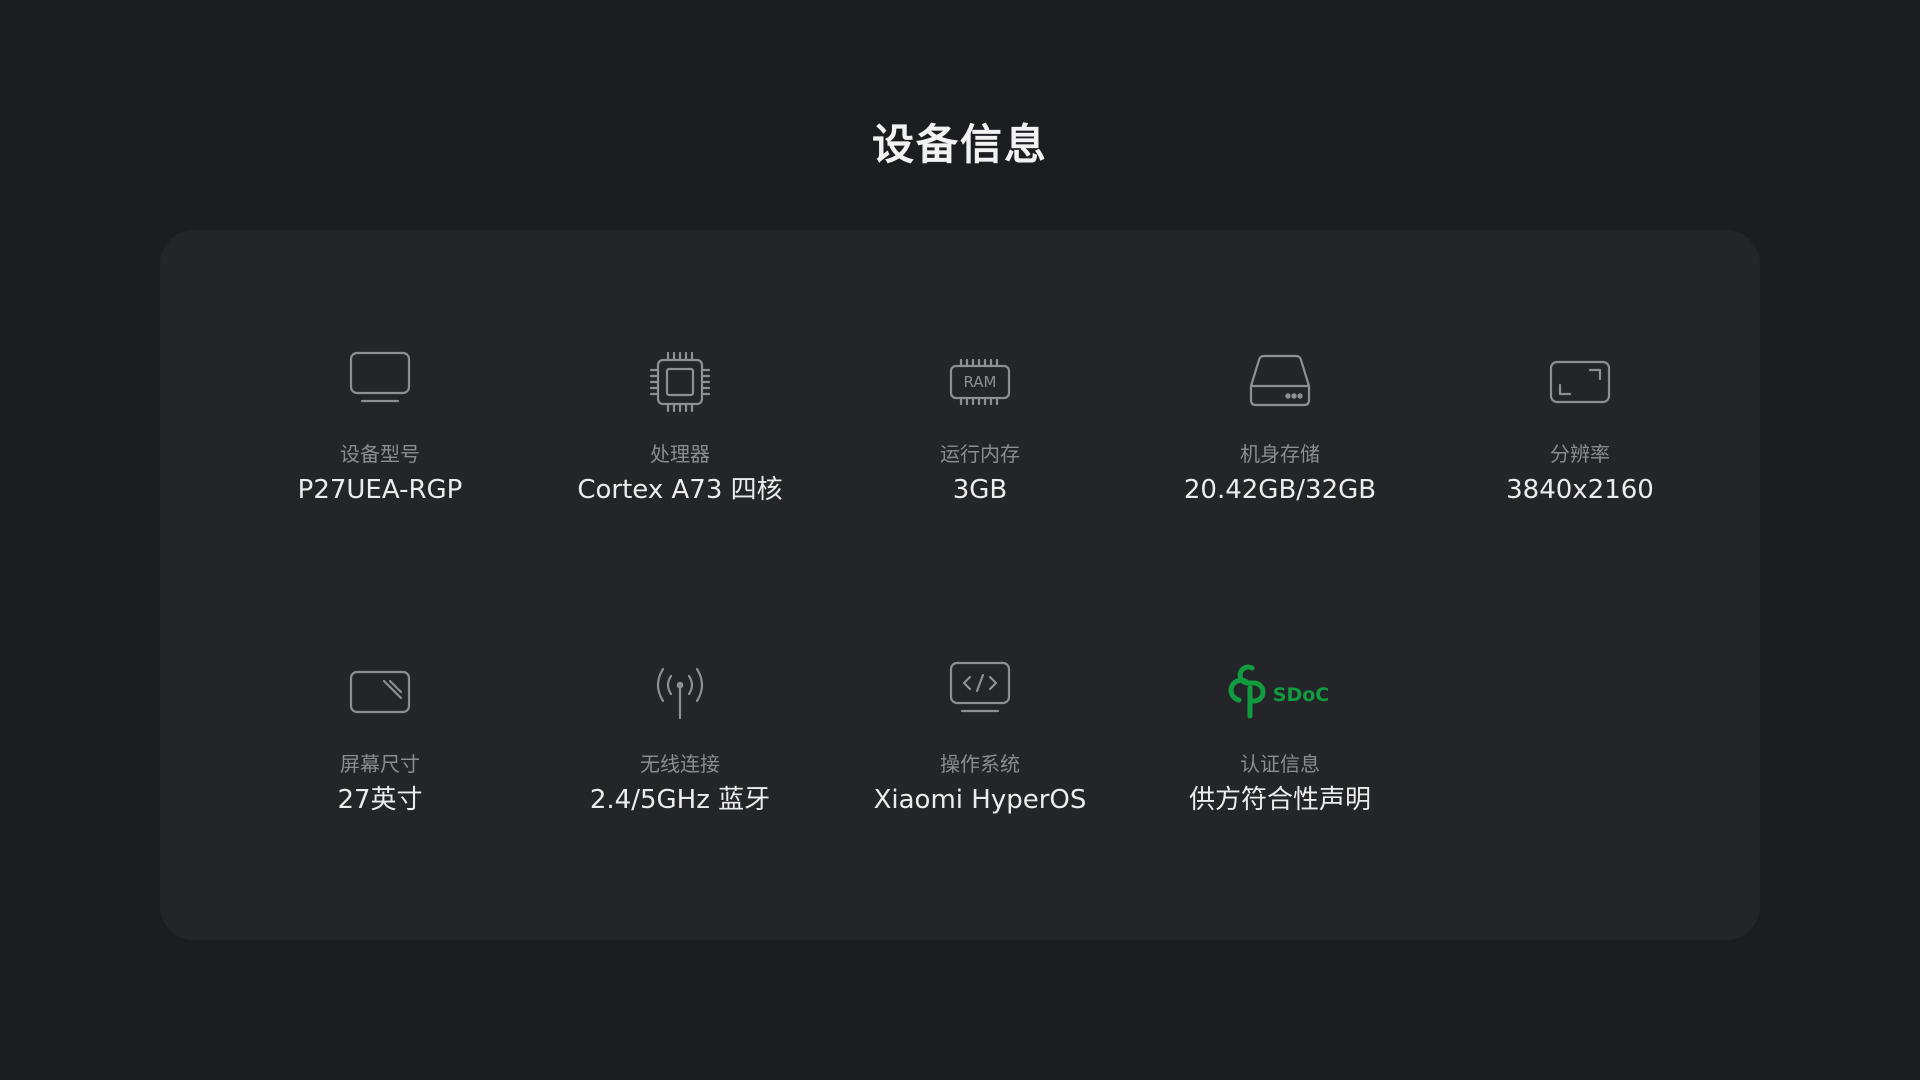 Image resolution: width=1920 pixels, height=1080 pixels. Describe the element at coordinates (1301, 695) in the screenshot. I see `sdoc-logo-text: SDoC` at that location.